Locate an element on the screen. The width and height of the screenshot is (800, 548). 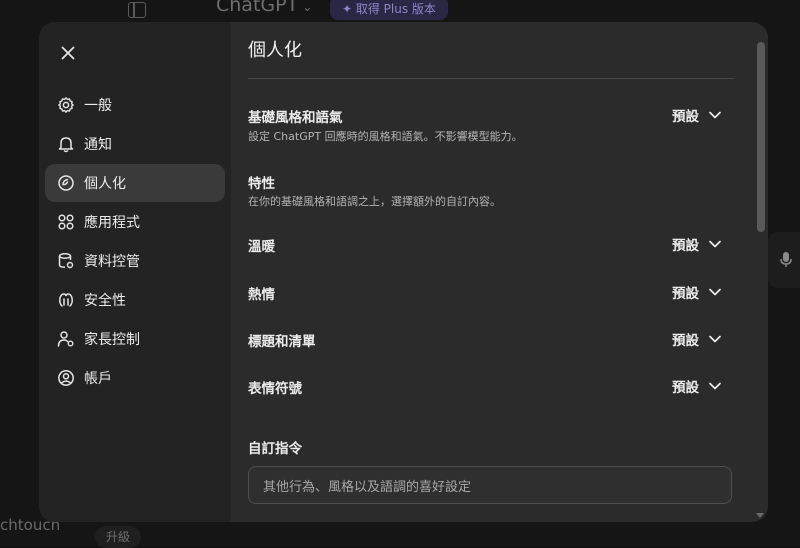
sidebar-item-label: 應用程式 is located at coordinates (112, 222).